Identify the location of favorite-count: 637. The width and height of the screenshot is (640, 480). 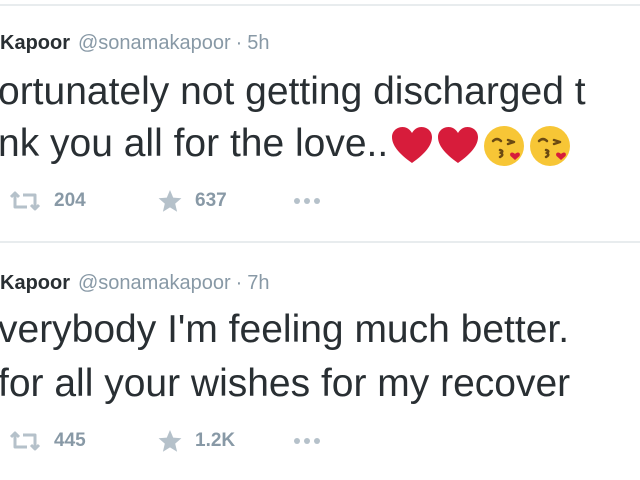
(211, 200).